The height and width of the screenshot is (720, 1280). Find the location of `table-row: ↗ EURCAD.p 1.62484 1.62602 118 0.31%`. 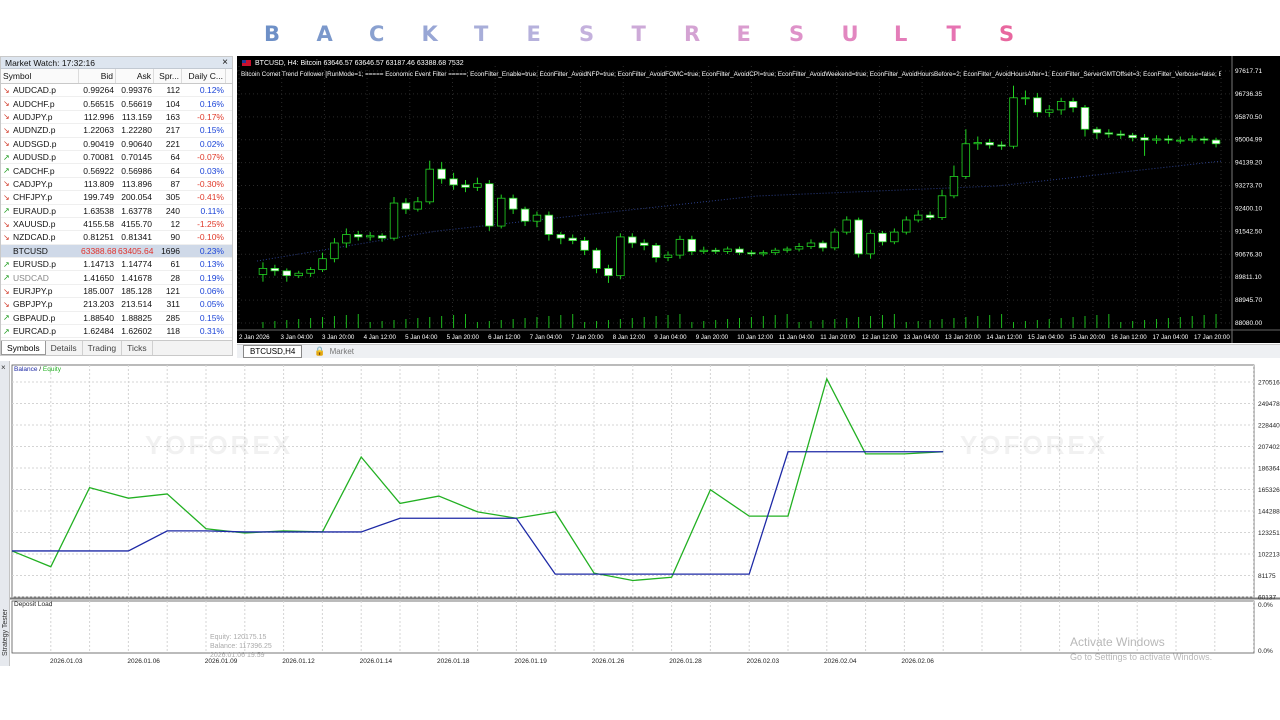

table-row: ↗ EURCAD.p 1.62484 1.62602 118 0.31% is located at coordinates (116, 332).